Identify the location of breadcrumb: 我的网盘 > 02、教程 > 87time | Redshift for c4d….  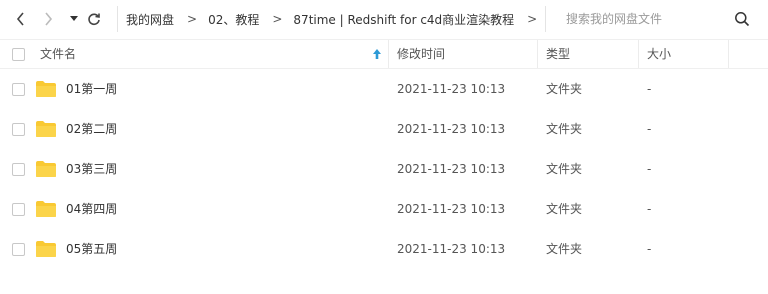
(332, 19).